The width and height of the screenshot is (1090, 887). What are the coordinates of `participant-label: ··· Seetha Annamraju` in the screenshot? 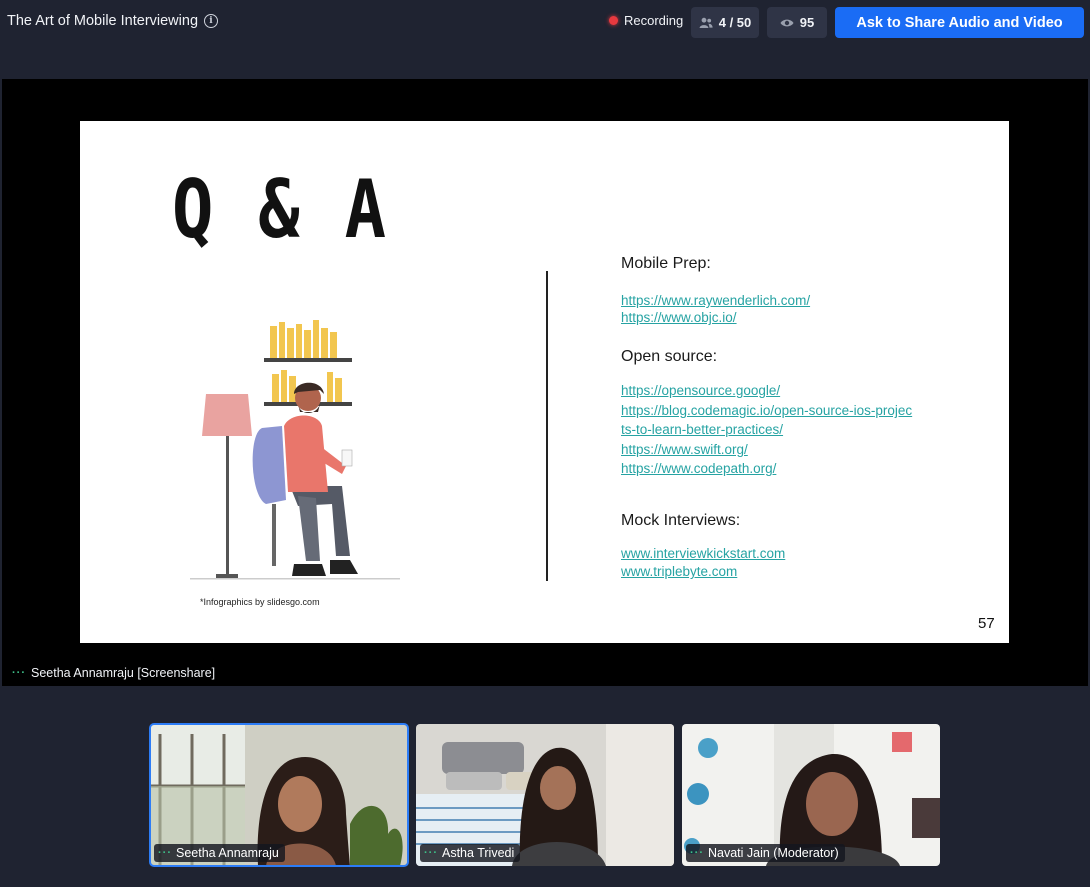 It's located at (219, 853).